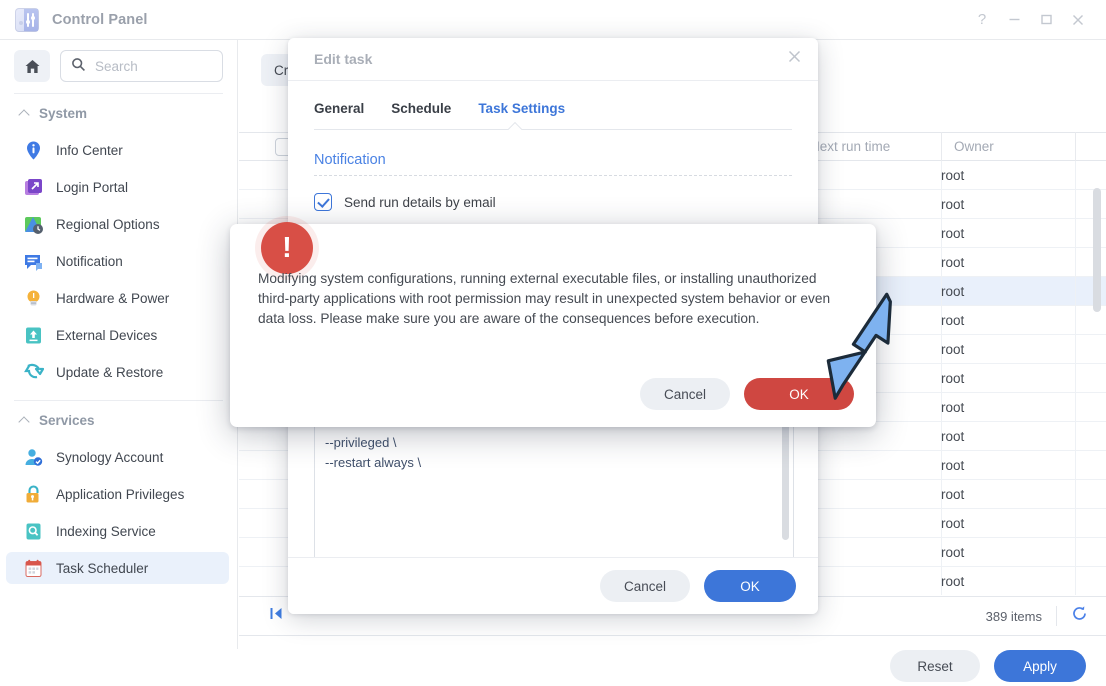  Describe the element at coordinates (33, 335) in the screenshot. I see `external-devices-icon` at that location.